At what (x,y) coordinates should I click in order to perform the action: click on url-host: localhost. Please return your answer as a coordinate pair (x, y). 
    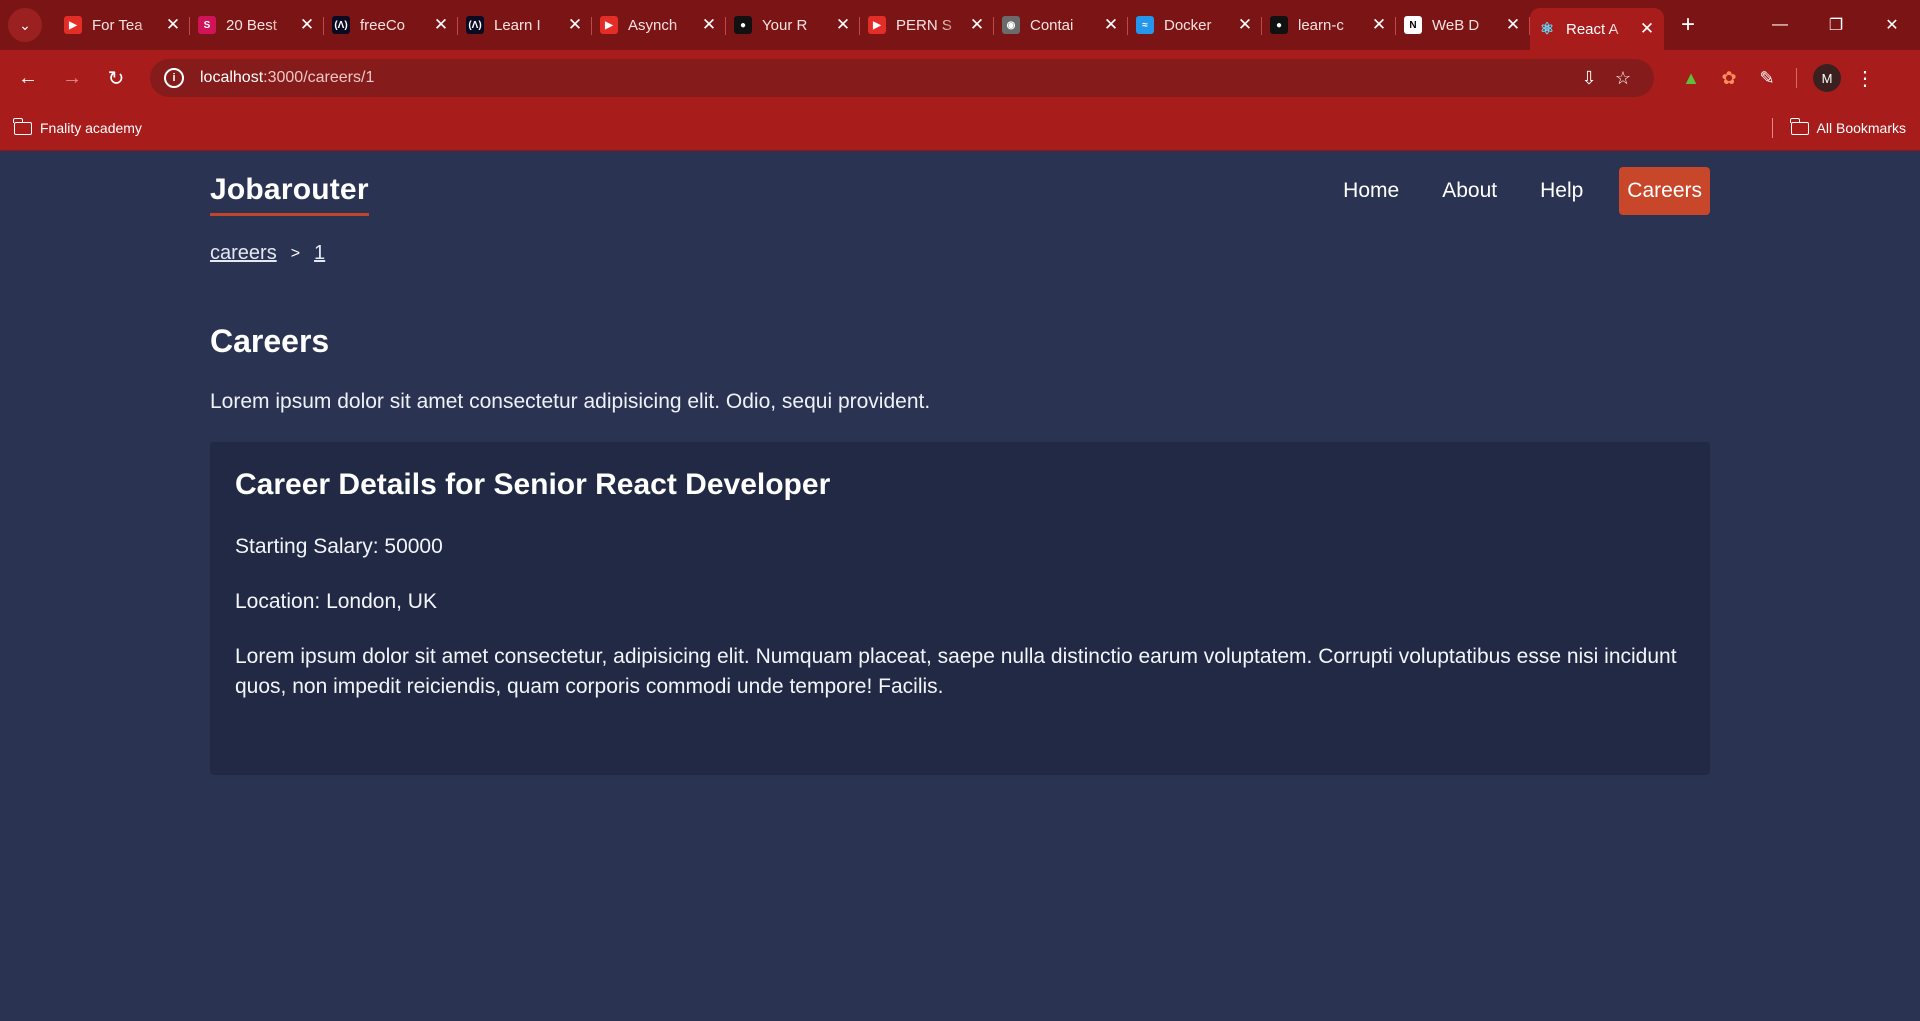
    Looking at the image, I should click on (232, 77).